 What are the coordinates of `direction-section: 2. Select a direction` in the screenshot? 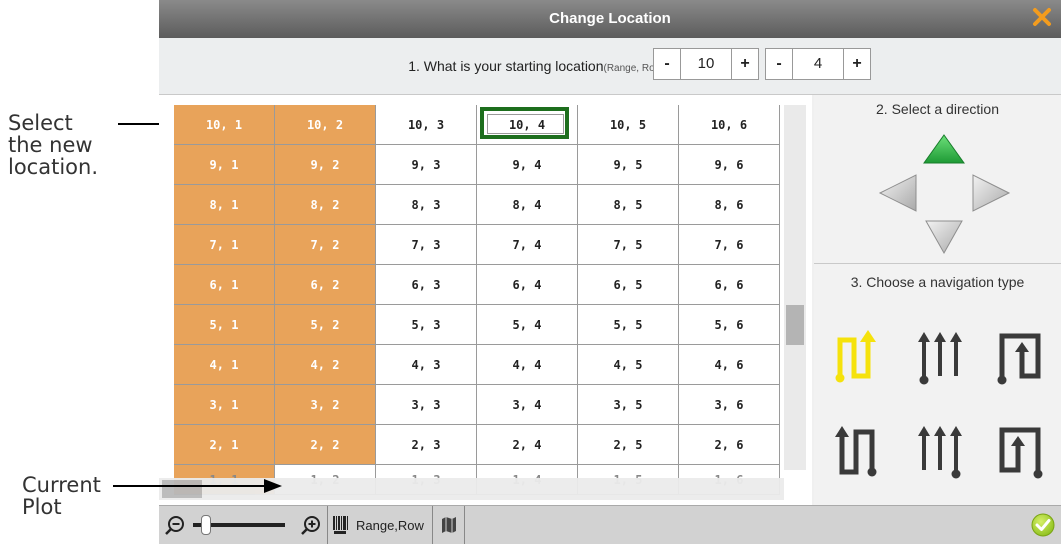 It's located at (937, 179).